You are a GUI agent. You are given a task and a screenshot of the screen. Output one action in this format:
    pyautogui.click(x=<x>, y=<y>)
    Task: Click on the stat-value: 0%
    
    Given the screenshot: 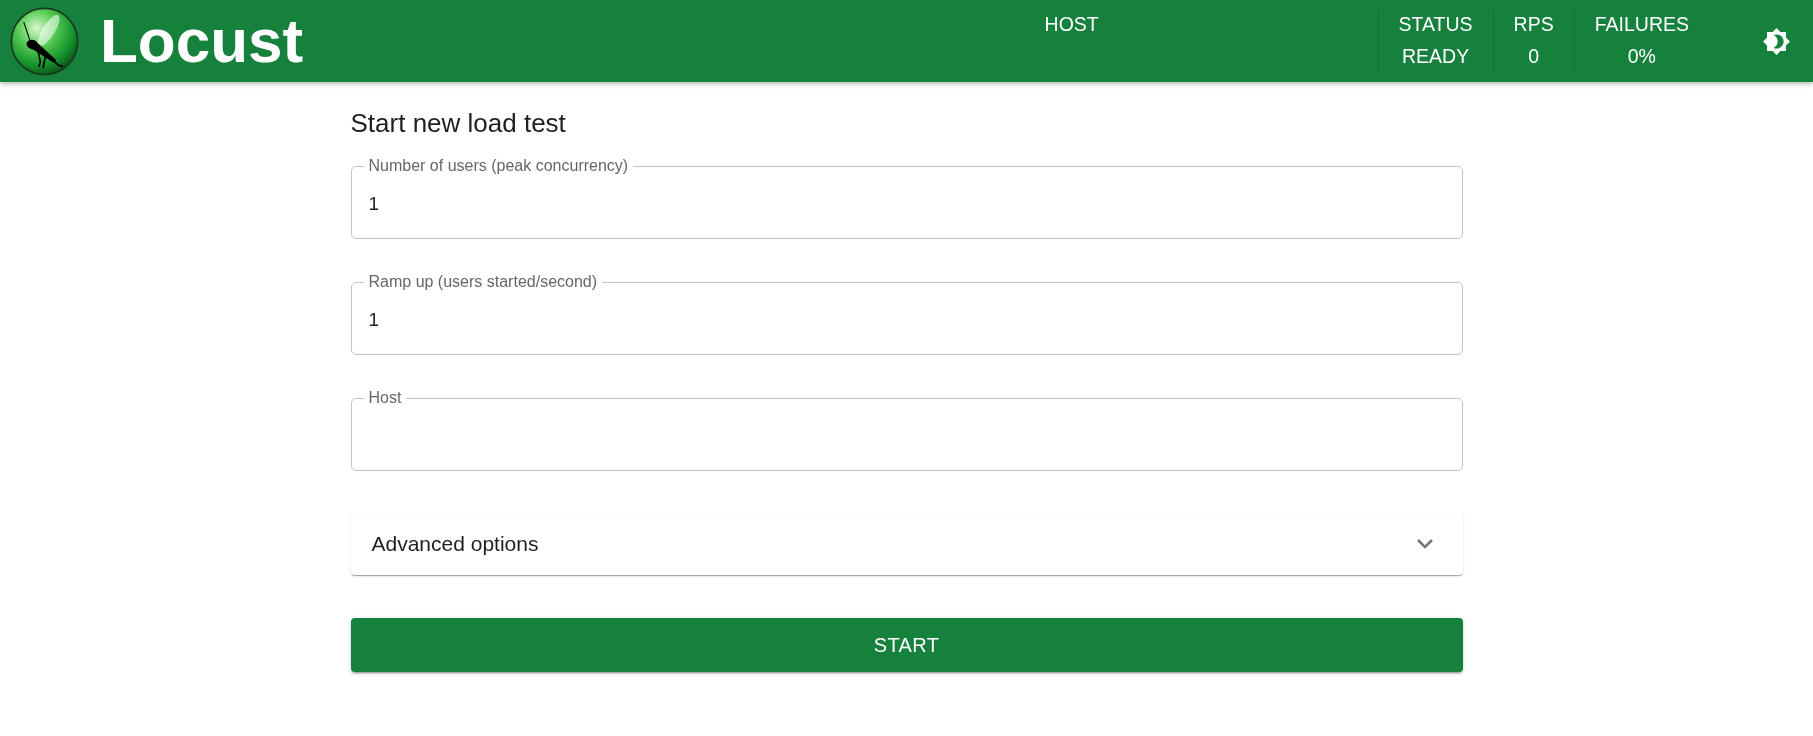 What is the action you would take?
    pyautogui.click(x=1641, y=55)
    